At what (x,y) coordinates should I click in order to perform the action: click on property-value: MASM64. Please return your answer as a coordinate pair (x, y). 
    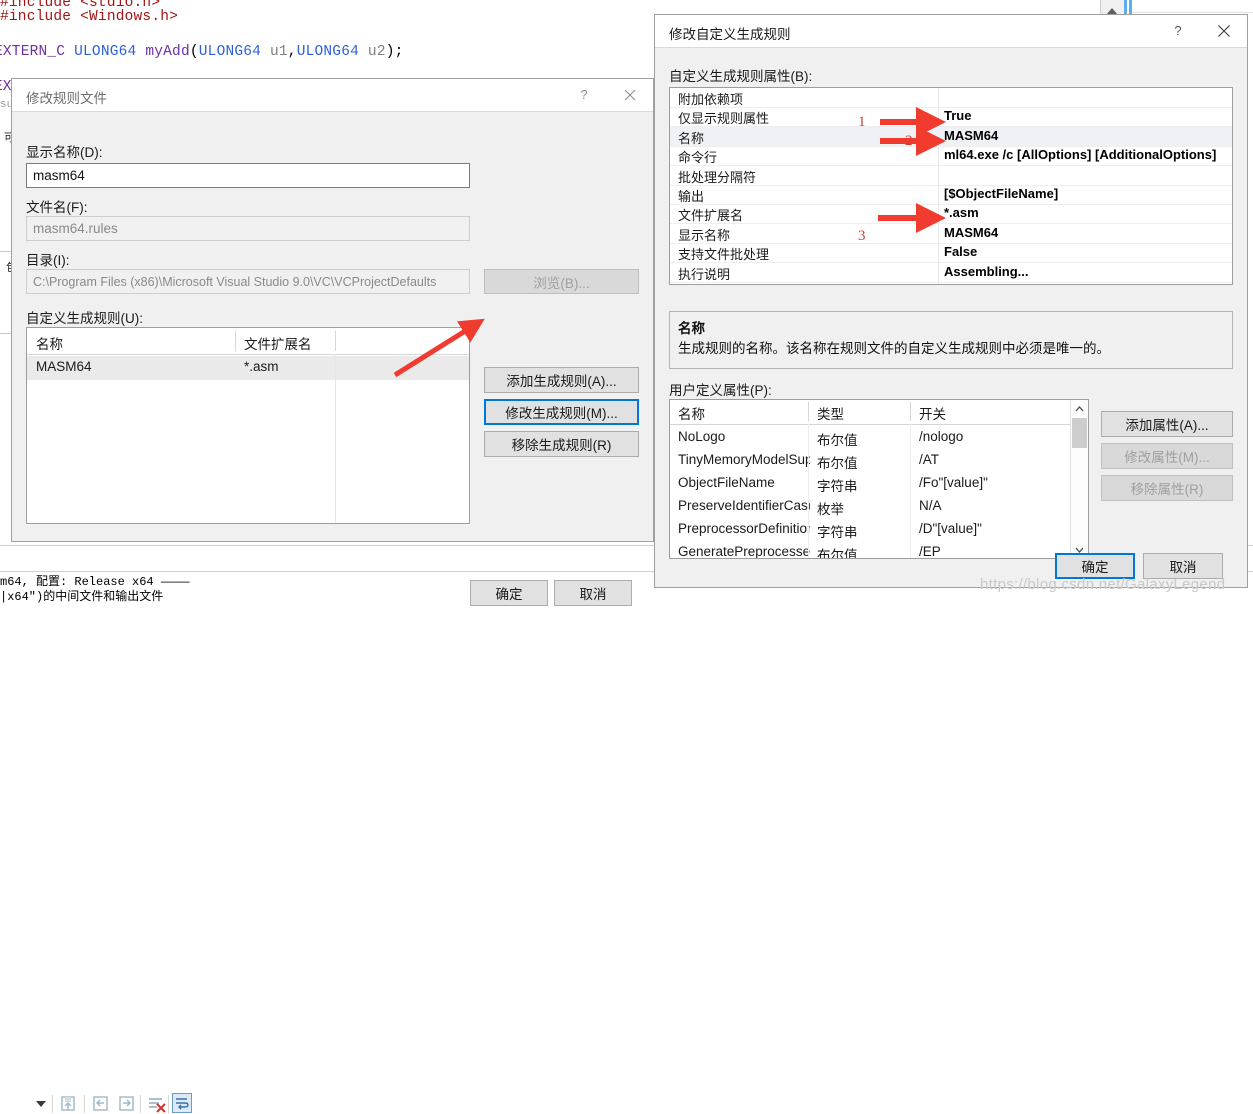
    Looking at the image, I should click on (971, 232).